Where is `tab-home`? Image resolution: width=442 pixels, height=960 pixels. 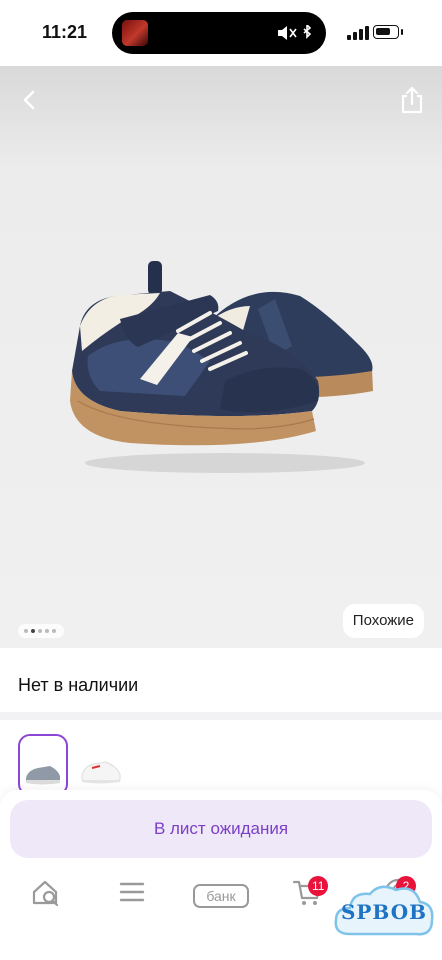
tab-home is located at coordinates (46, 892).